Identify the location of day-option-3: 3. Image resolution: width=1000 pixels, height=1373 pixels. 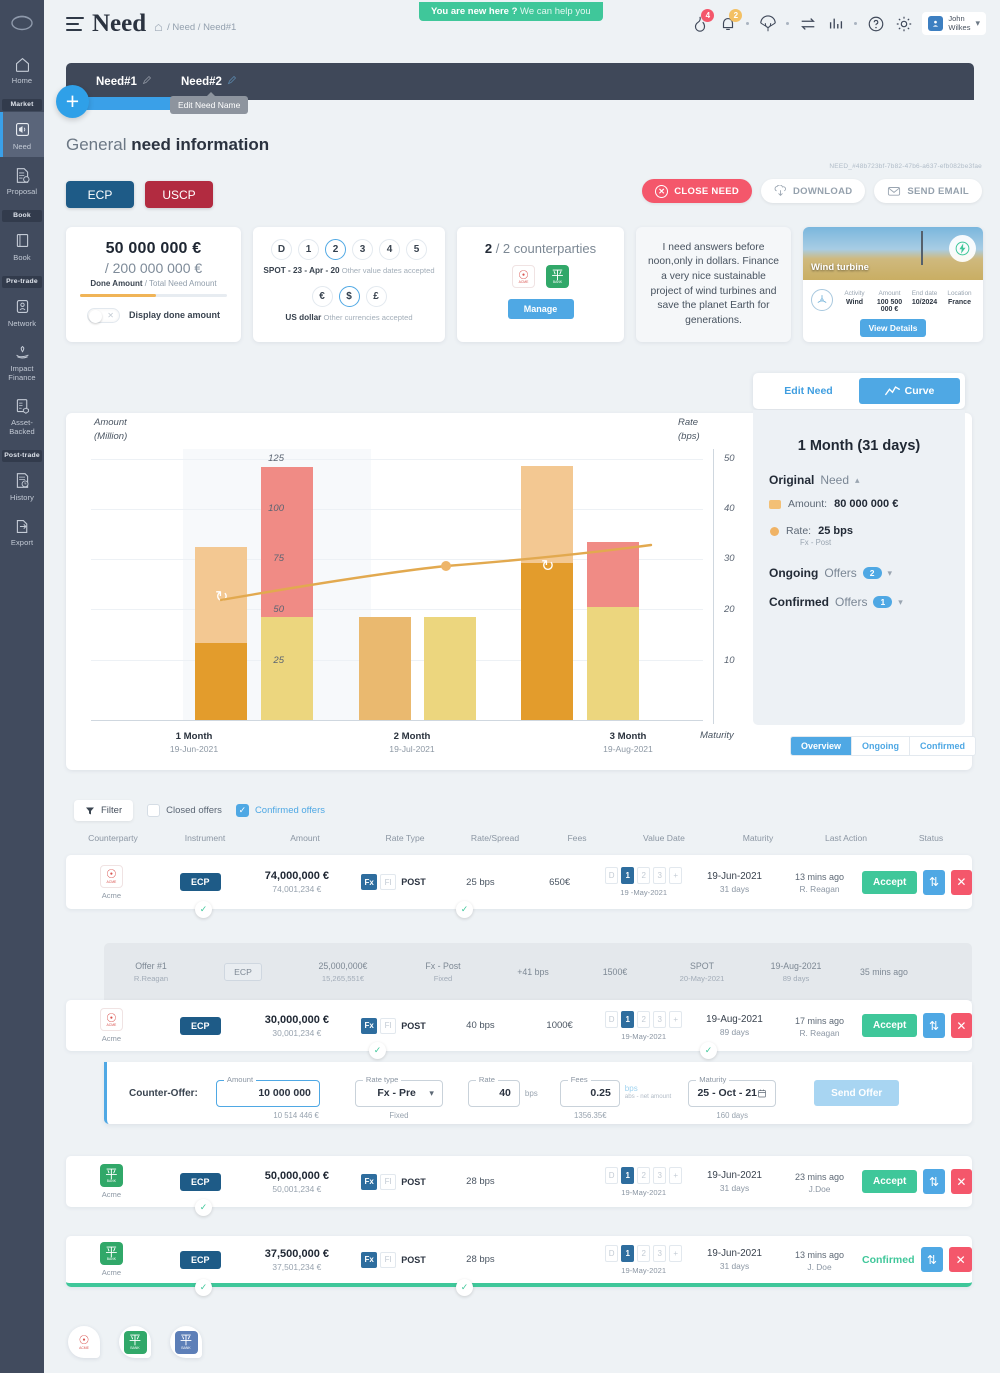
(362, 249).